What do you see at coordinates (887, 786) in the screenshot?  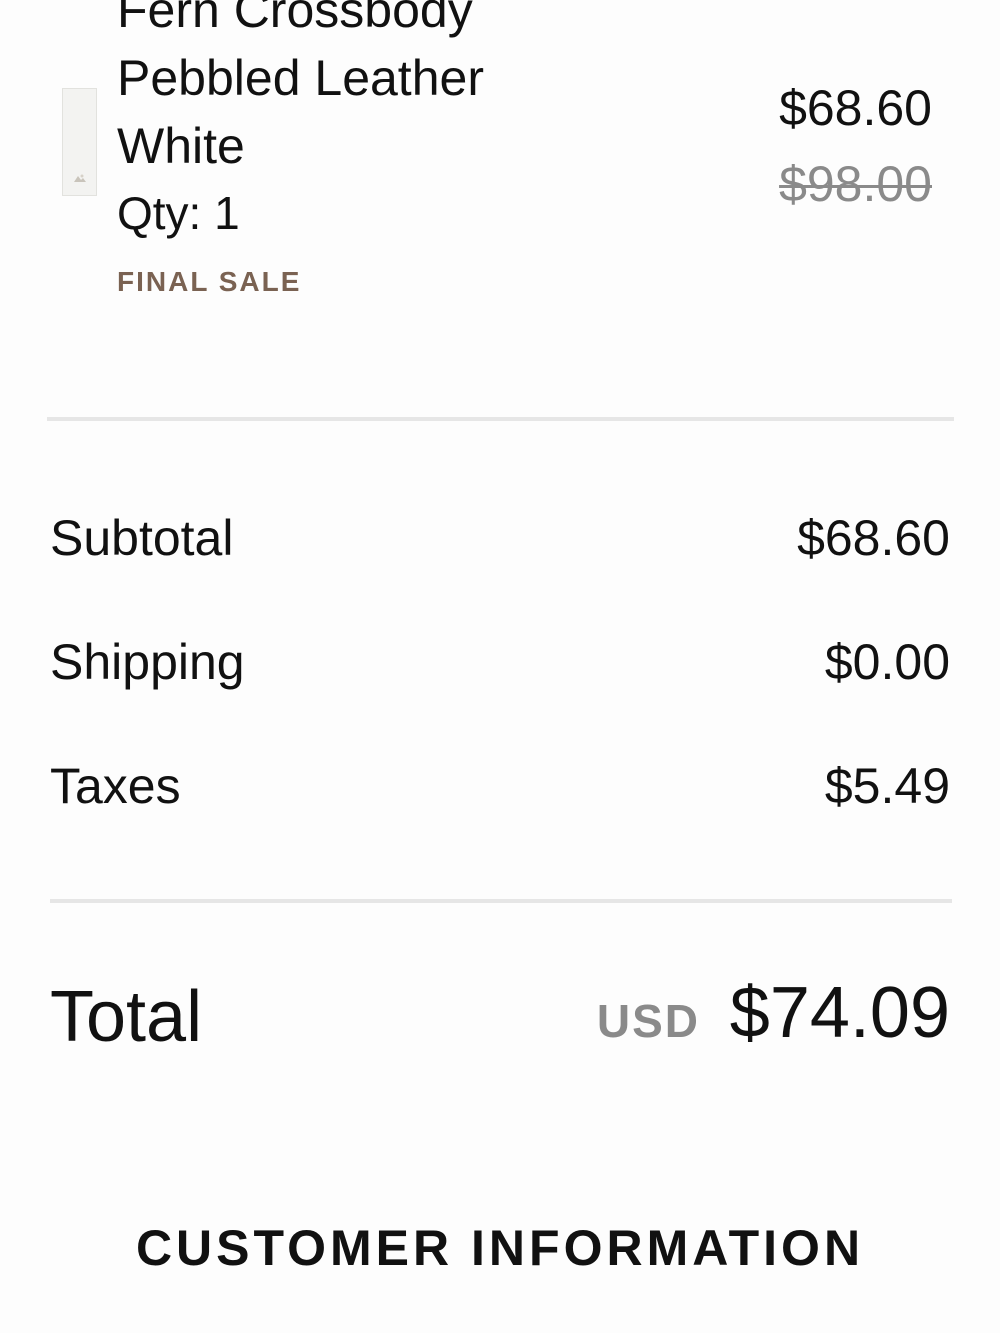 I see `taxes-value: $5.49` at bounding box center [887, 786].